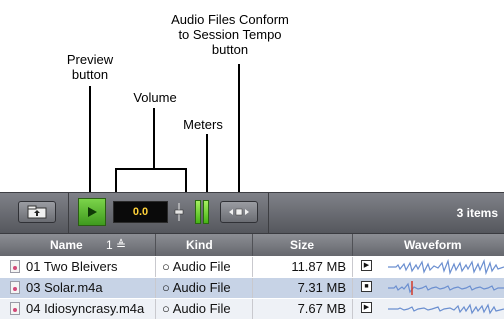 The height and width of the screenshot is (322, 504). I want to click on sort-indicator: 1 ≜, so click(116, 245).